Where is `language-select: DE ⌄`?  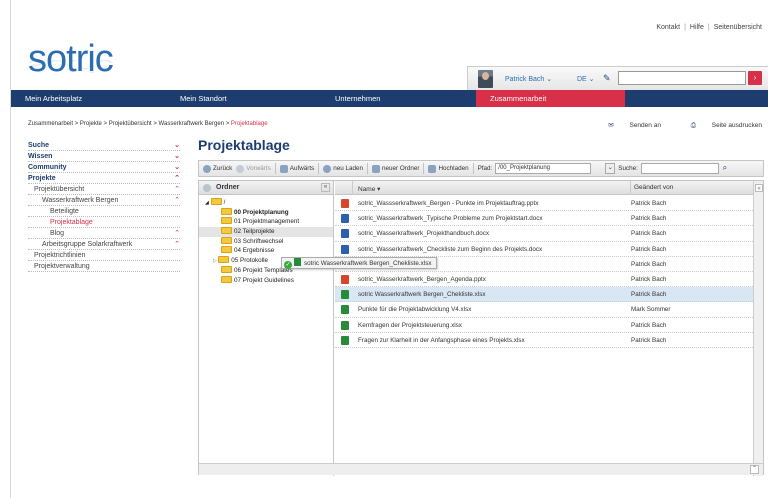
language-select: DE ⌄ is located at coordinates (586, 79).